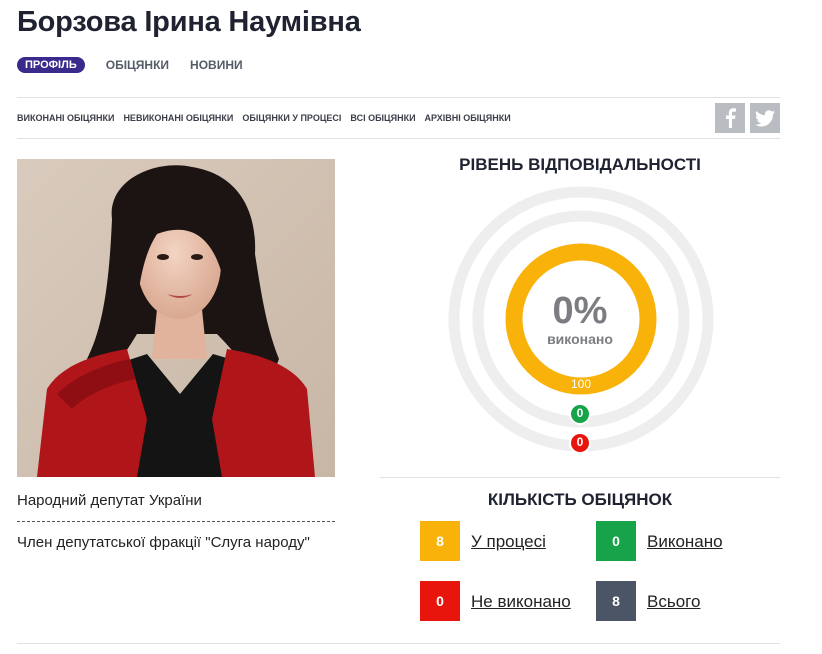 The width and height of the screenshot is (822, 654). What do you see at coordinates (616, 601) in the screenshot?
I see `total-count-badge: 8` at bounding box center [616, 601].